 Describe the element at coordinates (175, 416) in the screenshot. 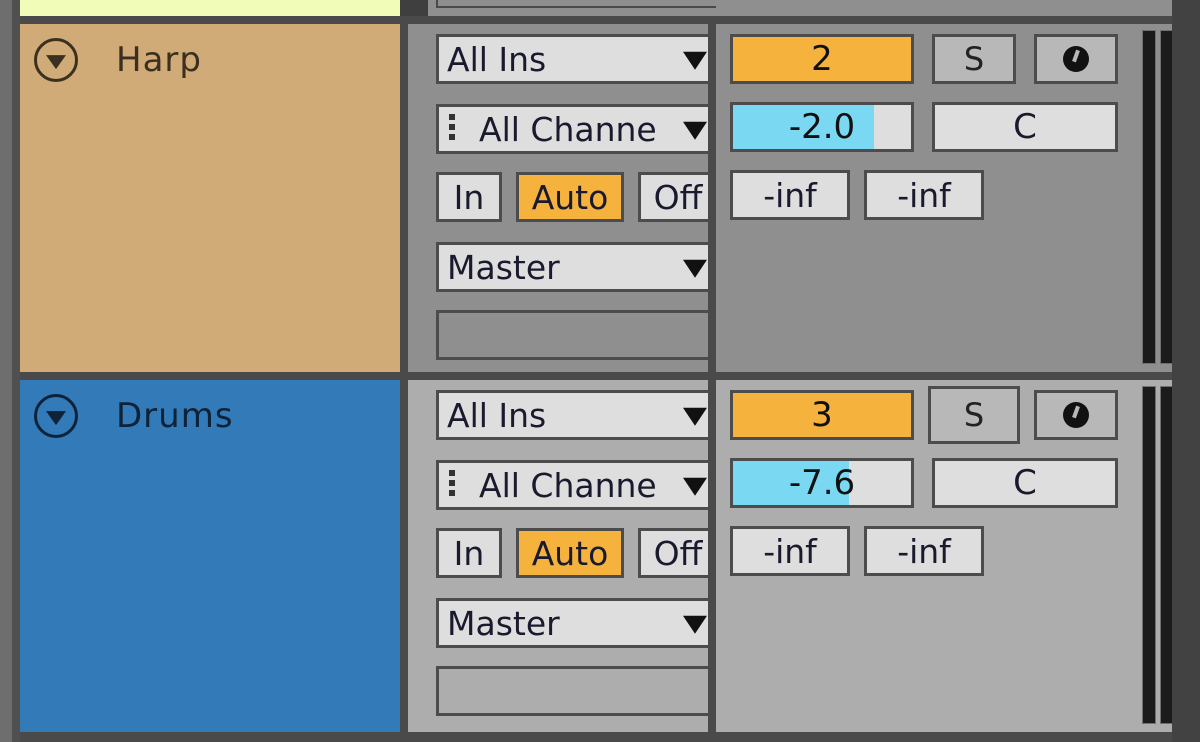

I see `track-name: Drums` at that location.